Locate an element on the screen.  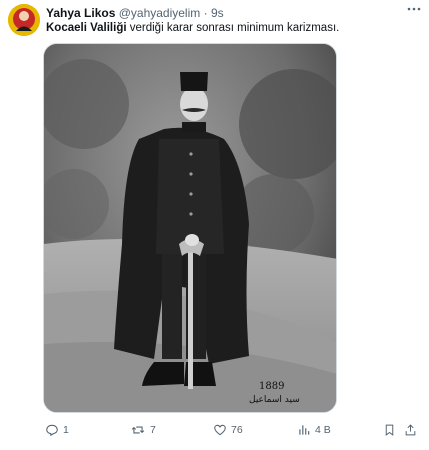
share-button is located at coordinates (410, 430).